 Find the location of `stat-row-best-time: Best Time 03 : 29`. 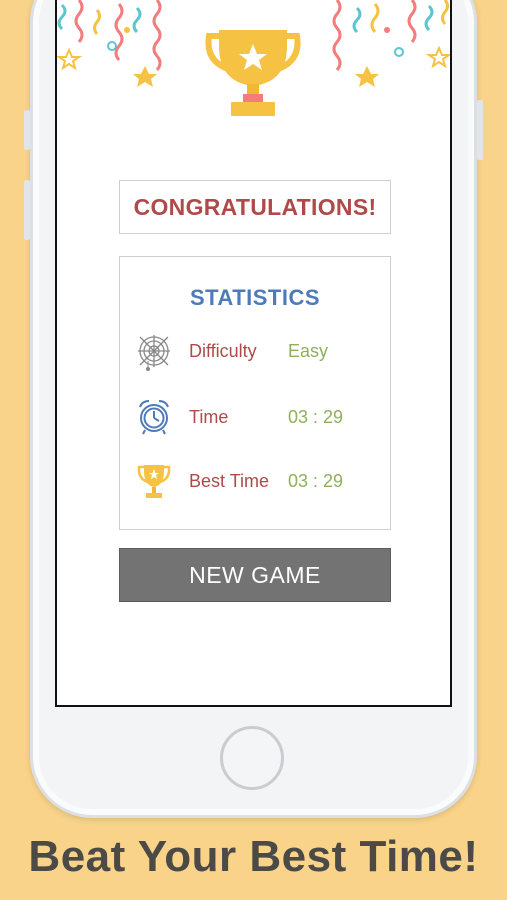

stat-row-best-time: Best Time 03 : 29 is located at coordinates (255, 481).